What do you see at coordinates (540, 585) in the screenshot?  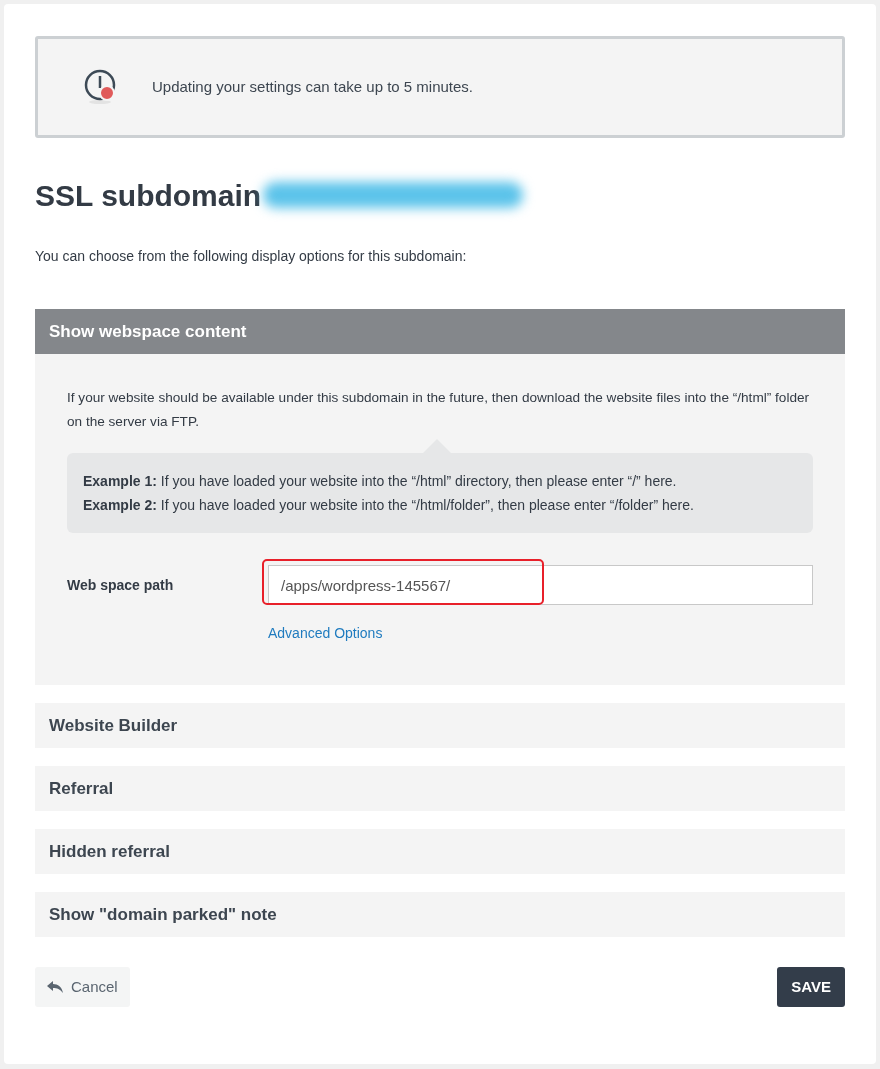 I see `web-space-path-field: /apps/wordpress-145567/` at bounding box center [540, 585].